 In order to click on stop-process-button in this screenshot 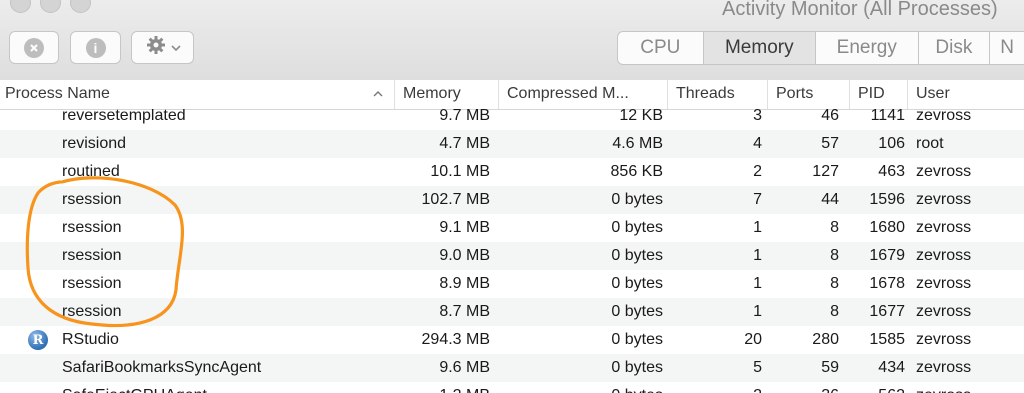, I will do `click(34, 47)`.